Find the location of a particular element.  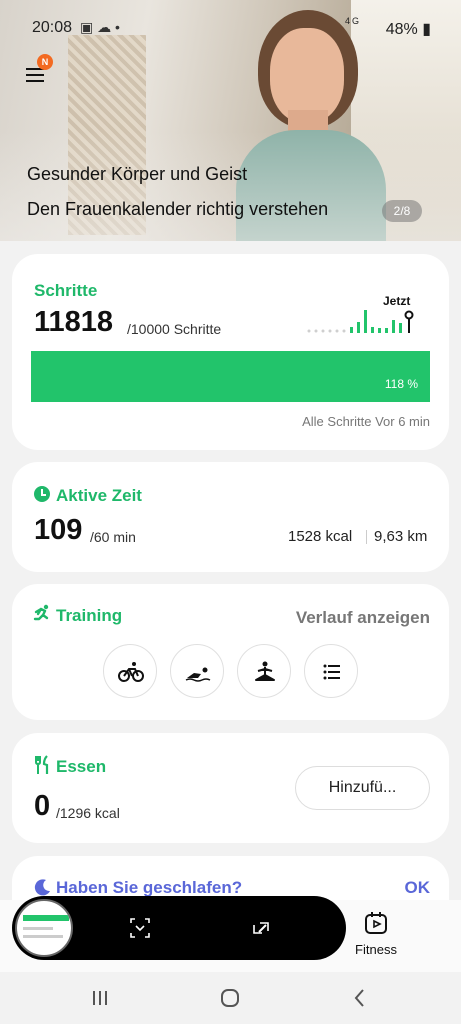

edit-screenshot-icon is located at coordinates (261, 928).